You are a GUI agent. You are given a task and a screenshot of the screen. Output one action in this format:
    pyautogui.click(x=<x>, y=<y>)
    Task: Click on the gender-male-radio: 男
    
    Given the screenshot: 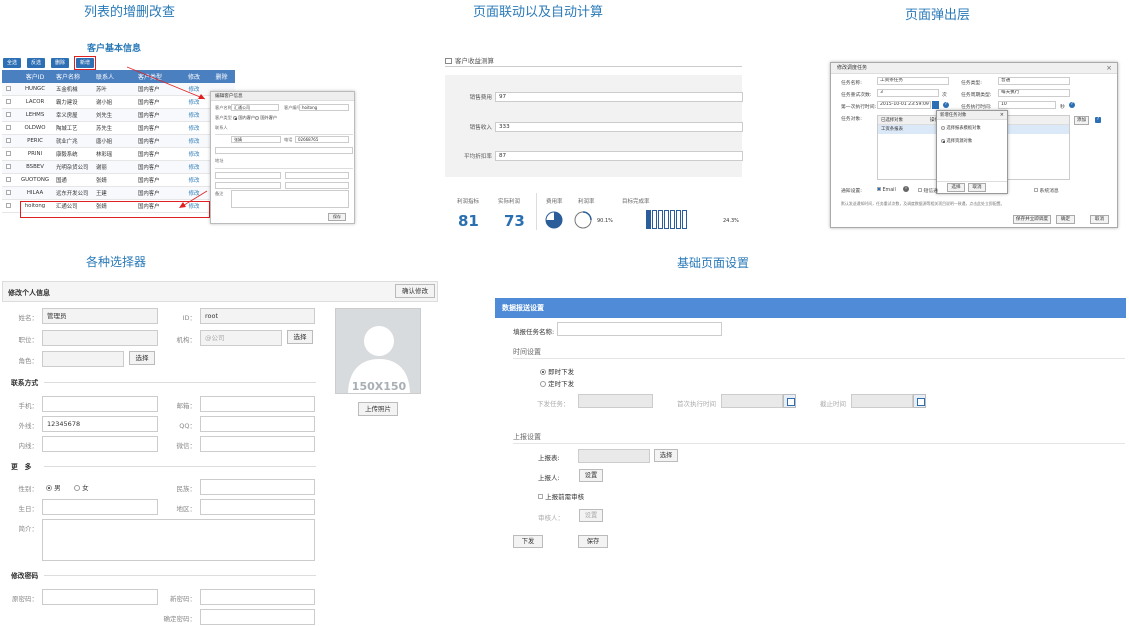 What is the action you would take?
    pyautogui.click(x=53, y=487)
    